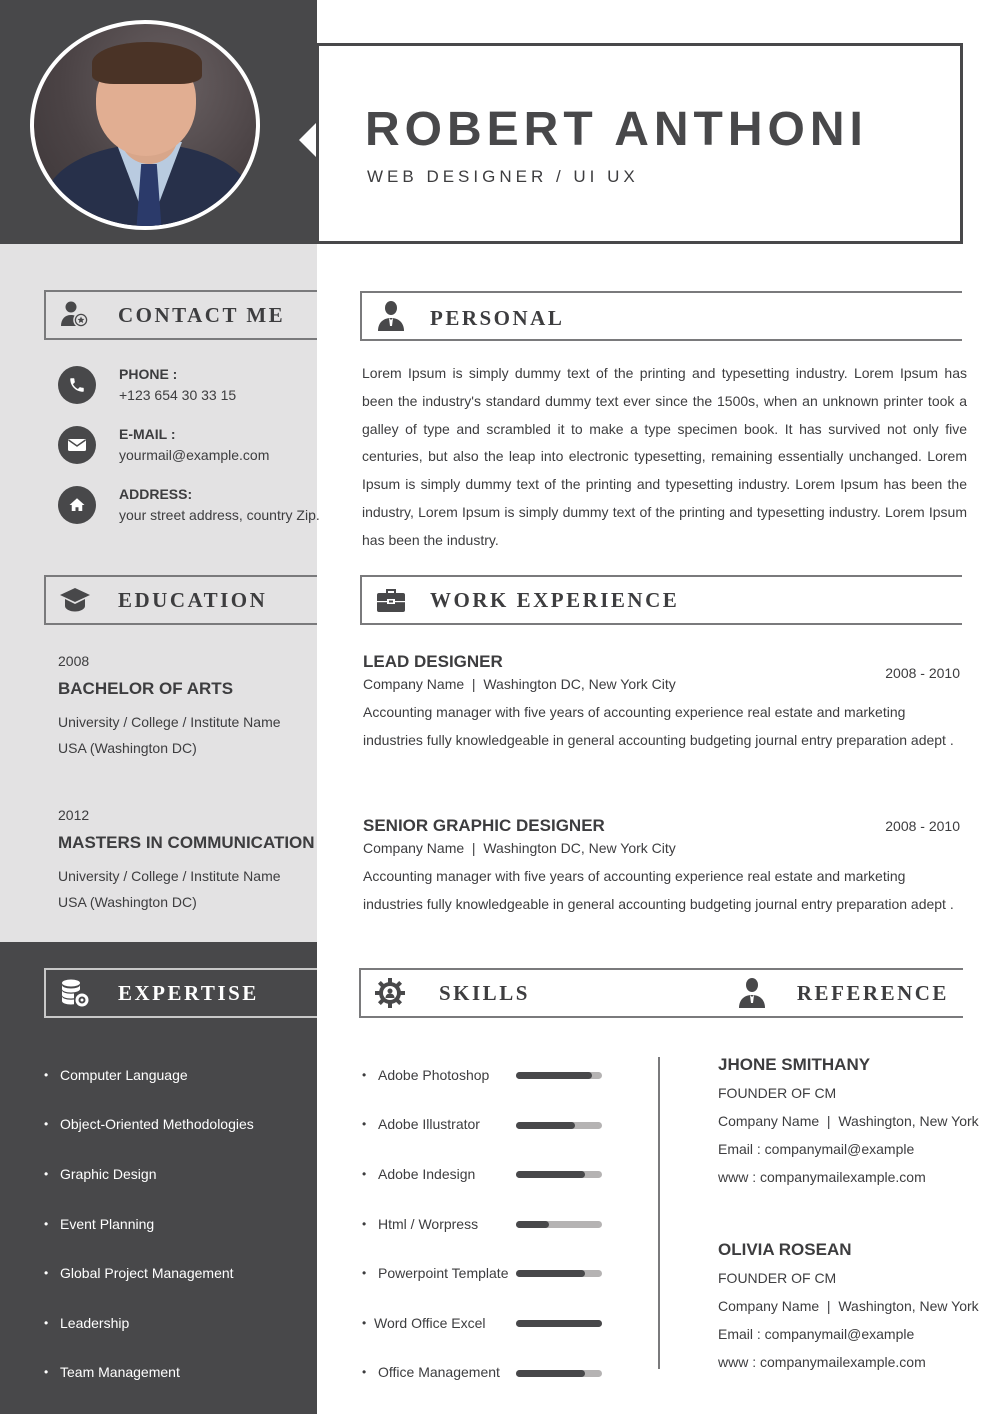 This screenshot has width=1000, height=1414. I want to click on email-label: E-MAIL :, so click(147, 434).